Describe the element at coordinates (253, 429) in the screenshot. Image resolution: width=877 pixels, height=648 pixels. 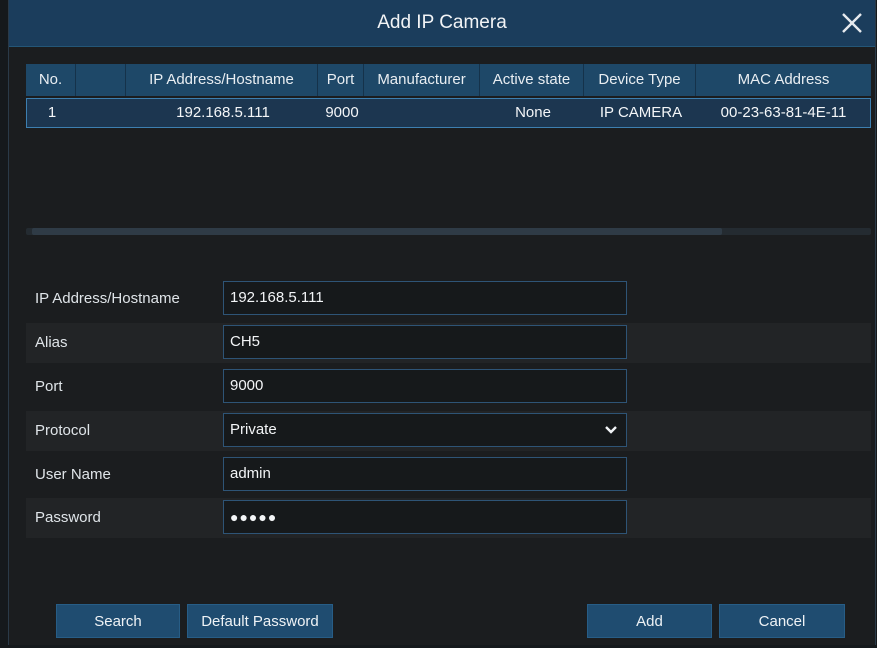
I see `protocol-selected-value: Private` at that location.